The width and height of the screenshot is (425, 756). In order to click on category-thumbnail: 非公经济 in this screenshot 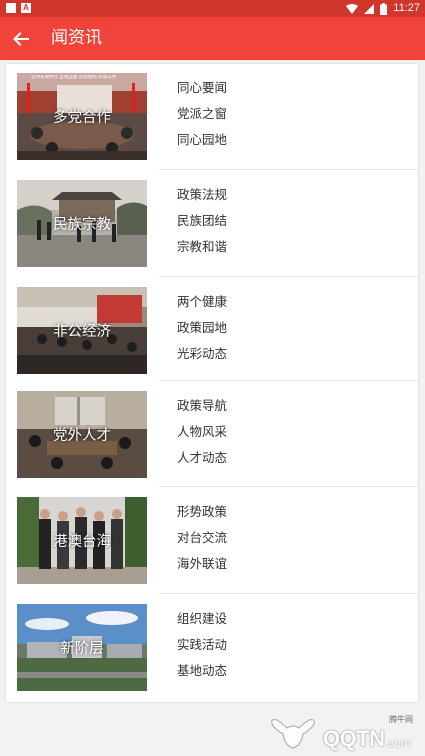, I will do `click(82, 330)`.